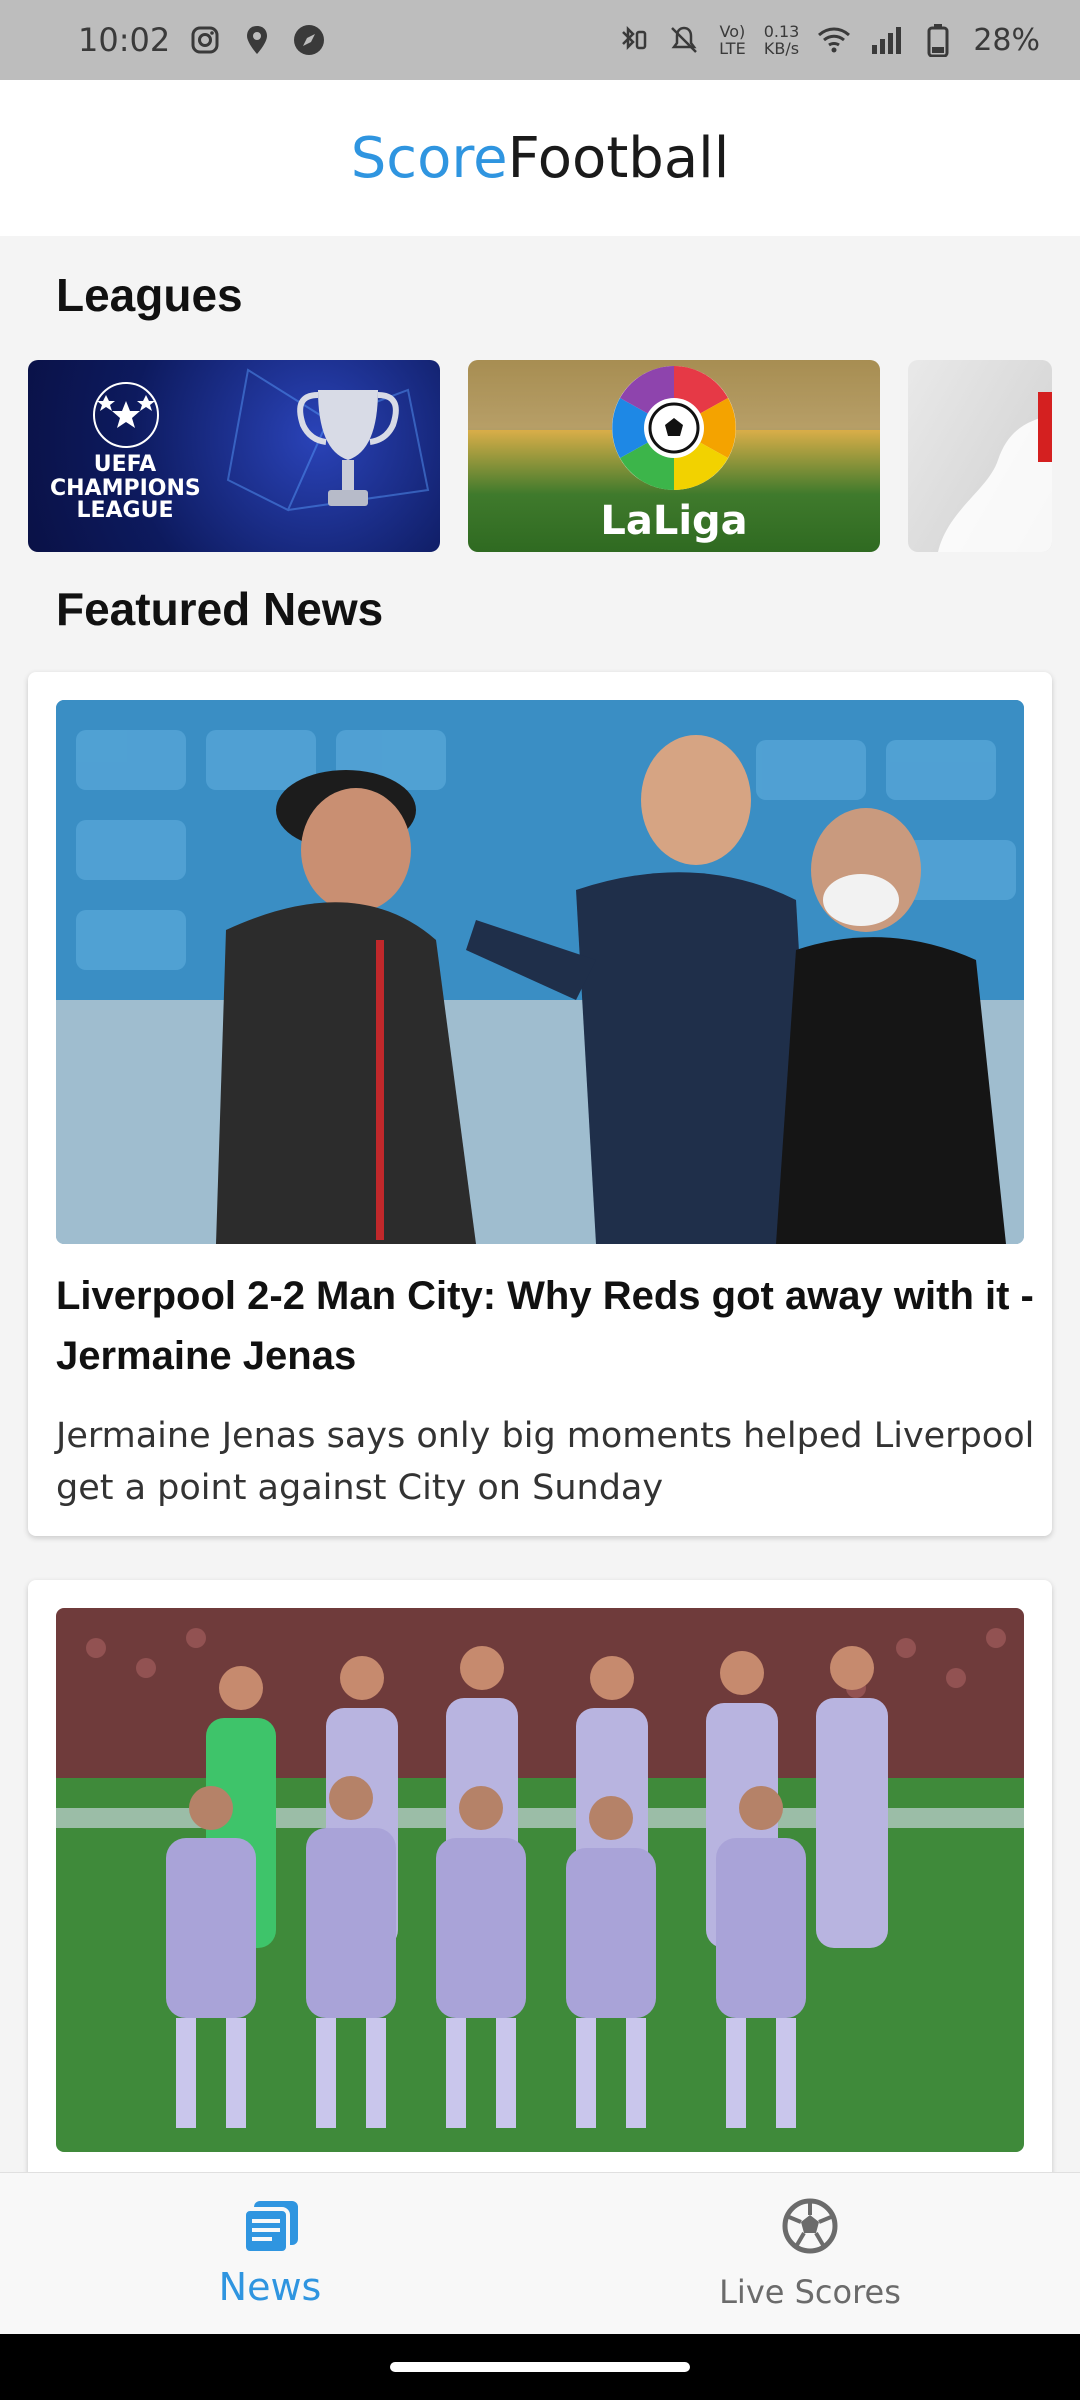 The width and height of the screenshot is (1080, 2400). I want to click on bottom-navigation: News Live Scores, so click(540, 2253).